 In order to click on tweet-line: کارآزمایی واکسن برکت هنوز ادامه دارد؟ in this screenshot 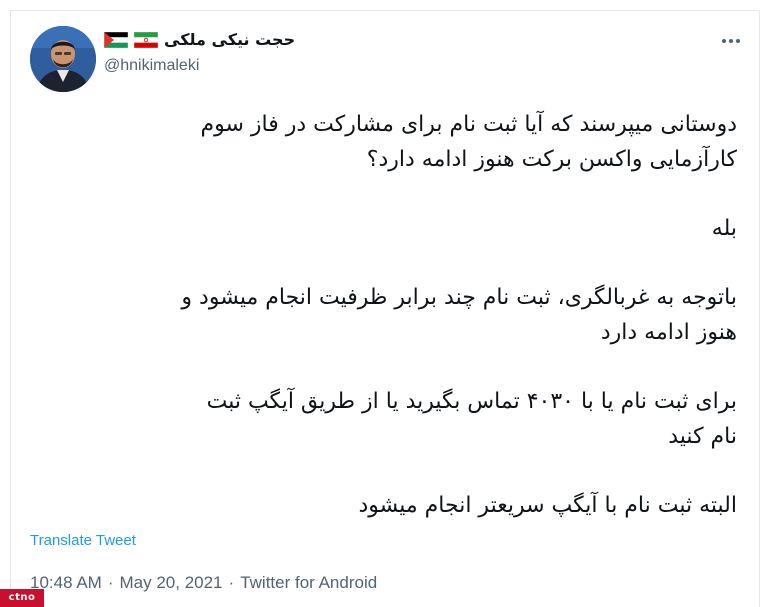, I will do `click(551, 159)`.